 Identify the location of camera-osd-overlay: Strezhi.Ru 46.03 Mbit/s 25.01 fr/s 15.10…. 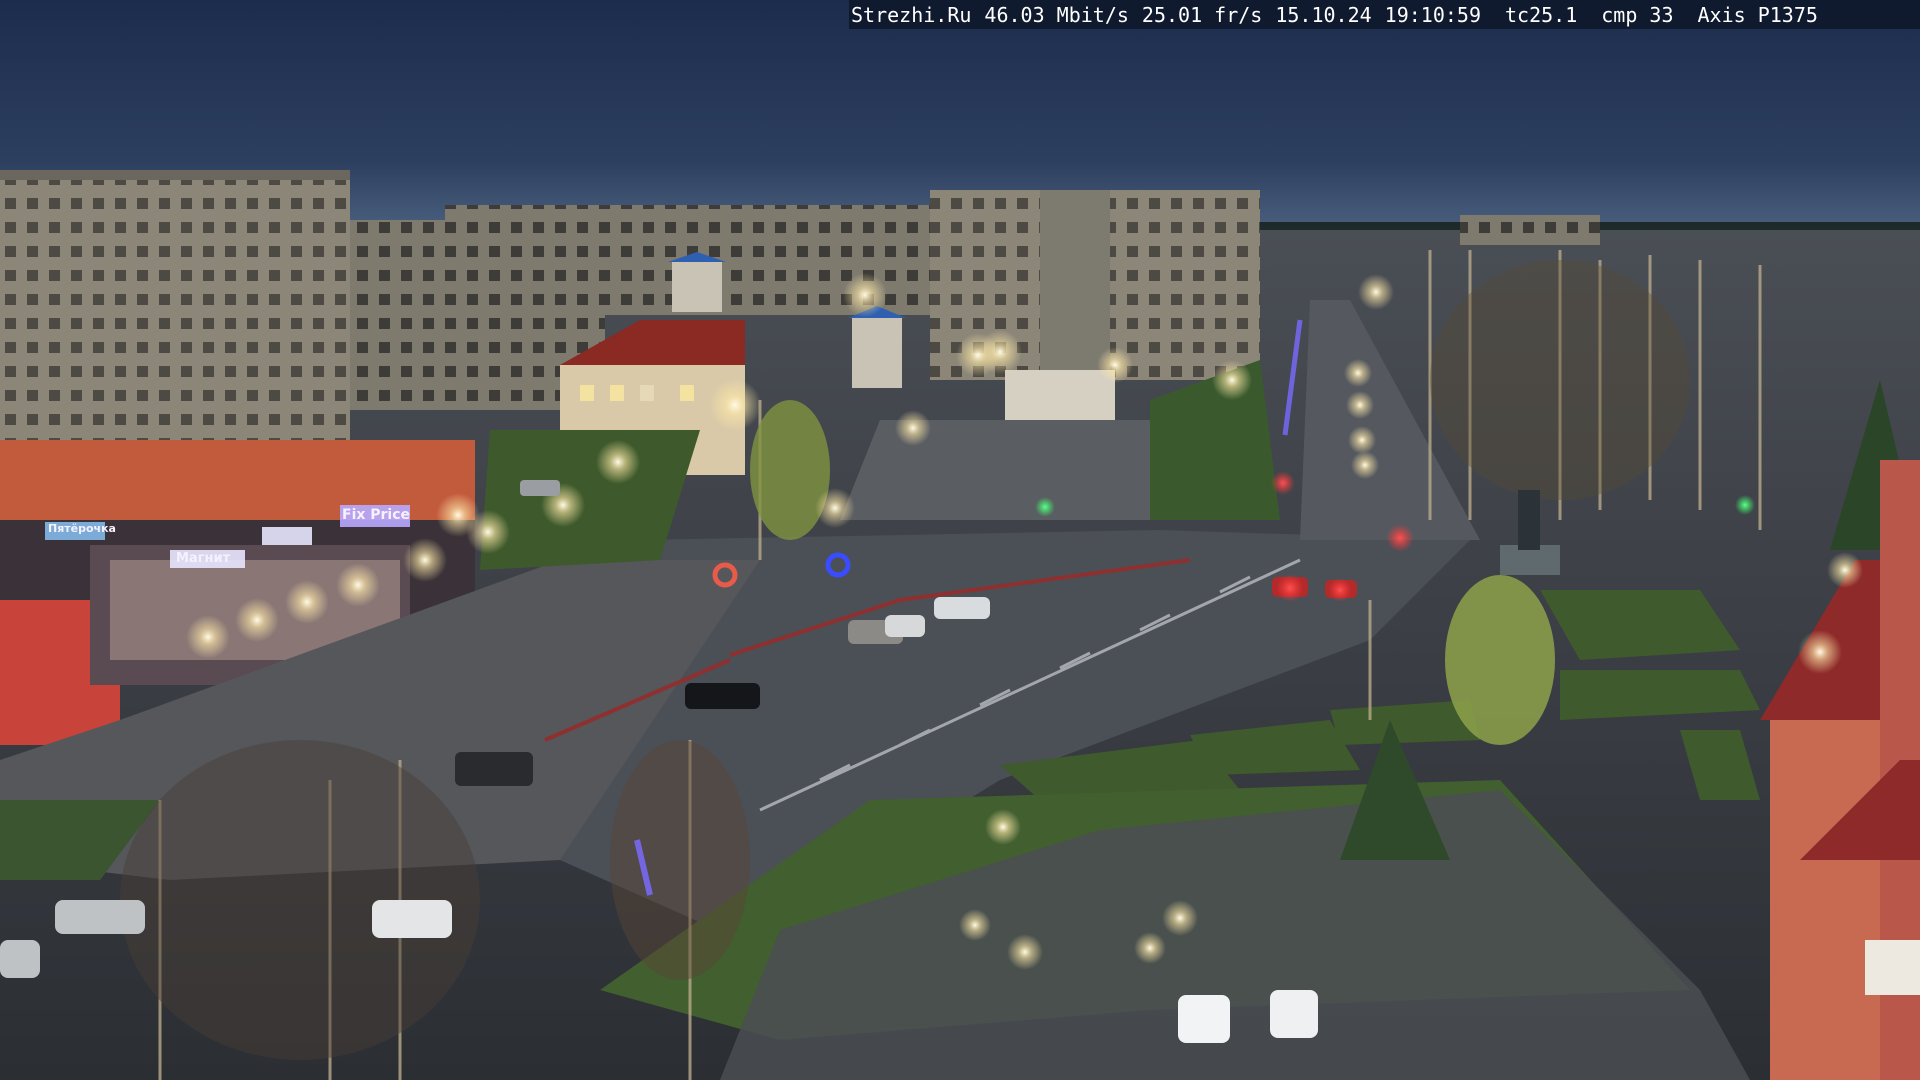
(1384, 14).